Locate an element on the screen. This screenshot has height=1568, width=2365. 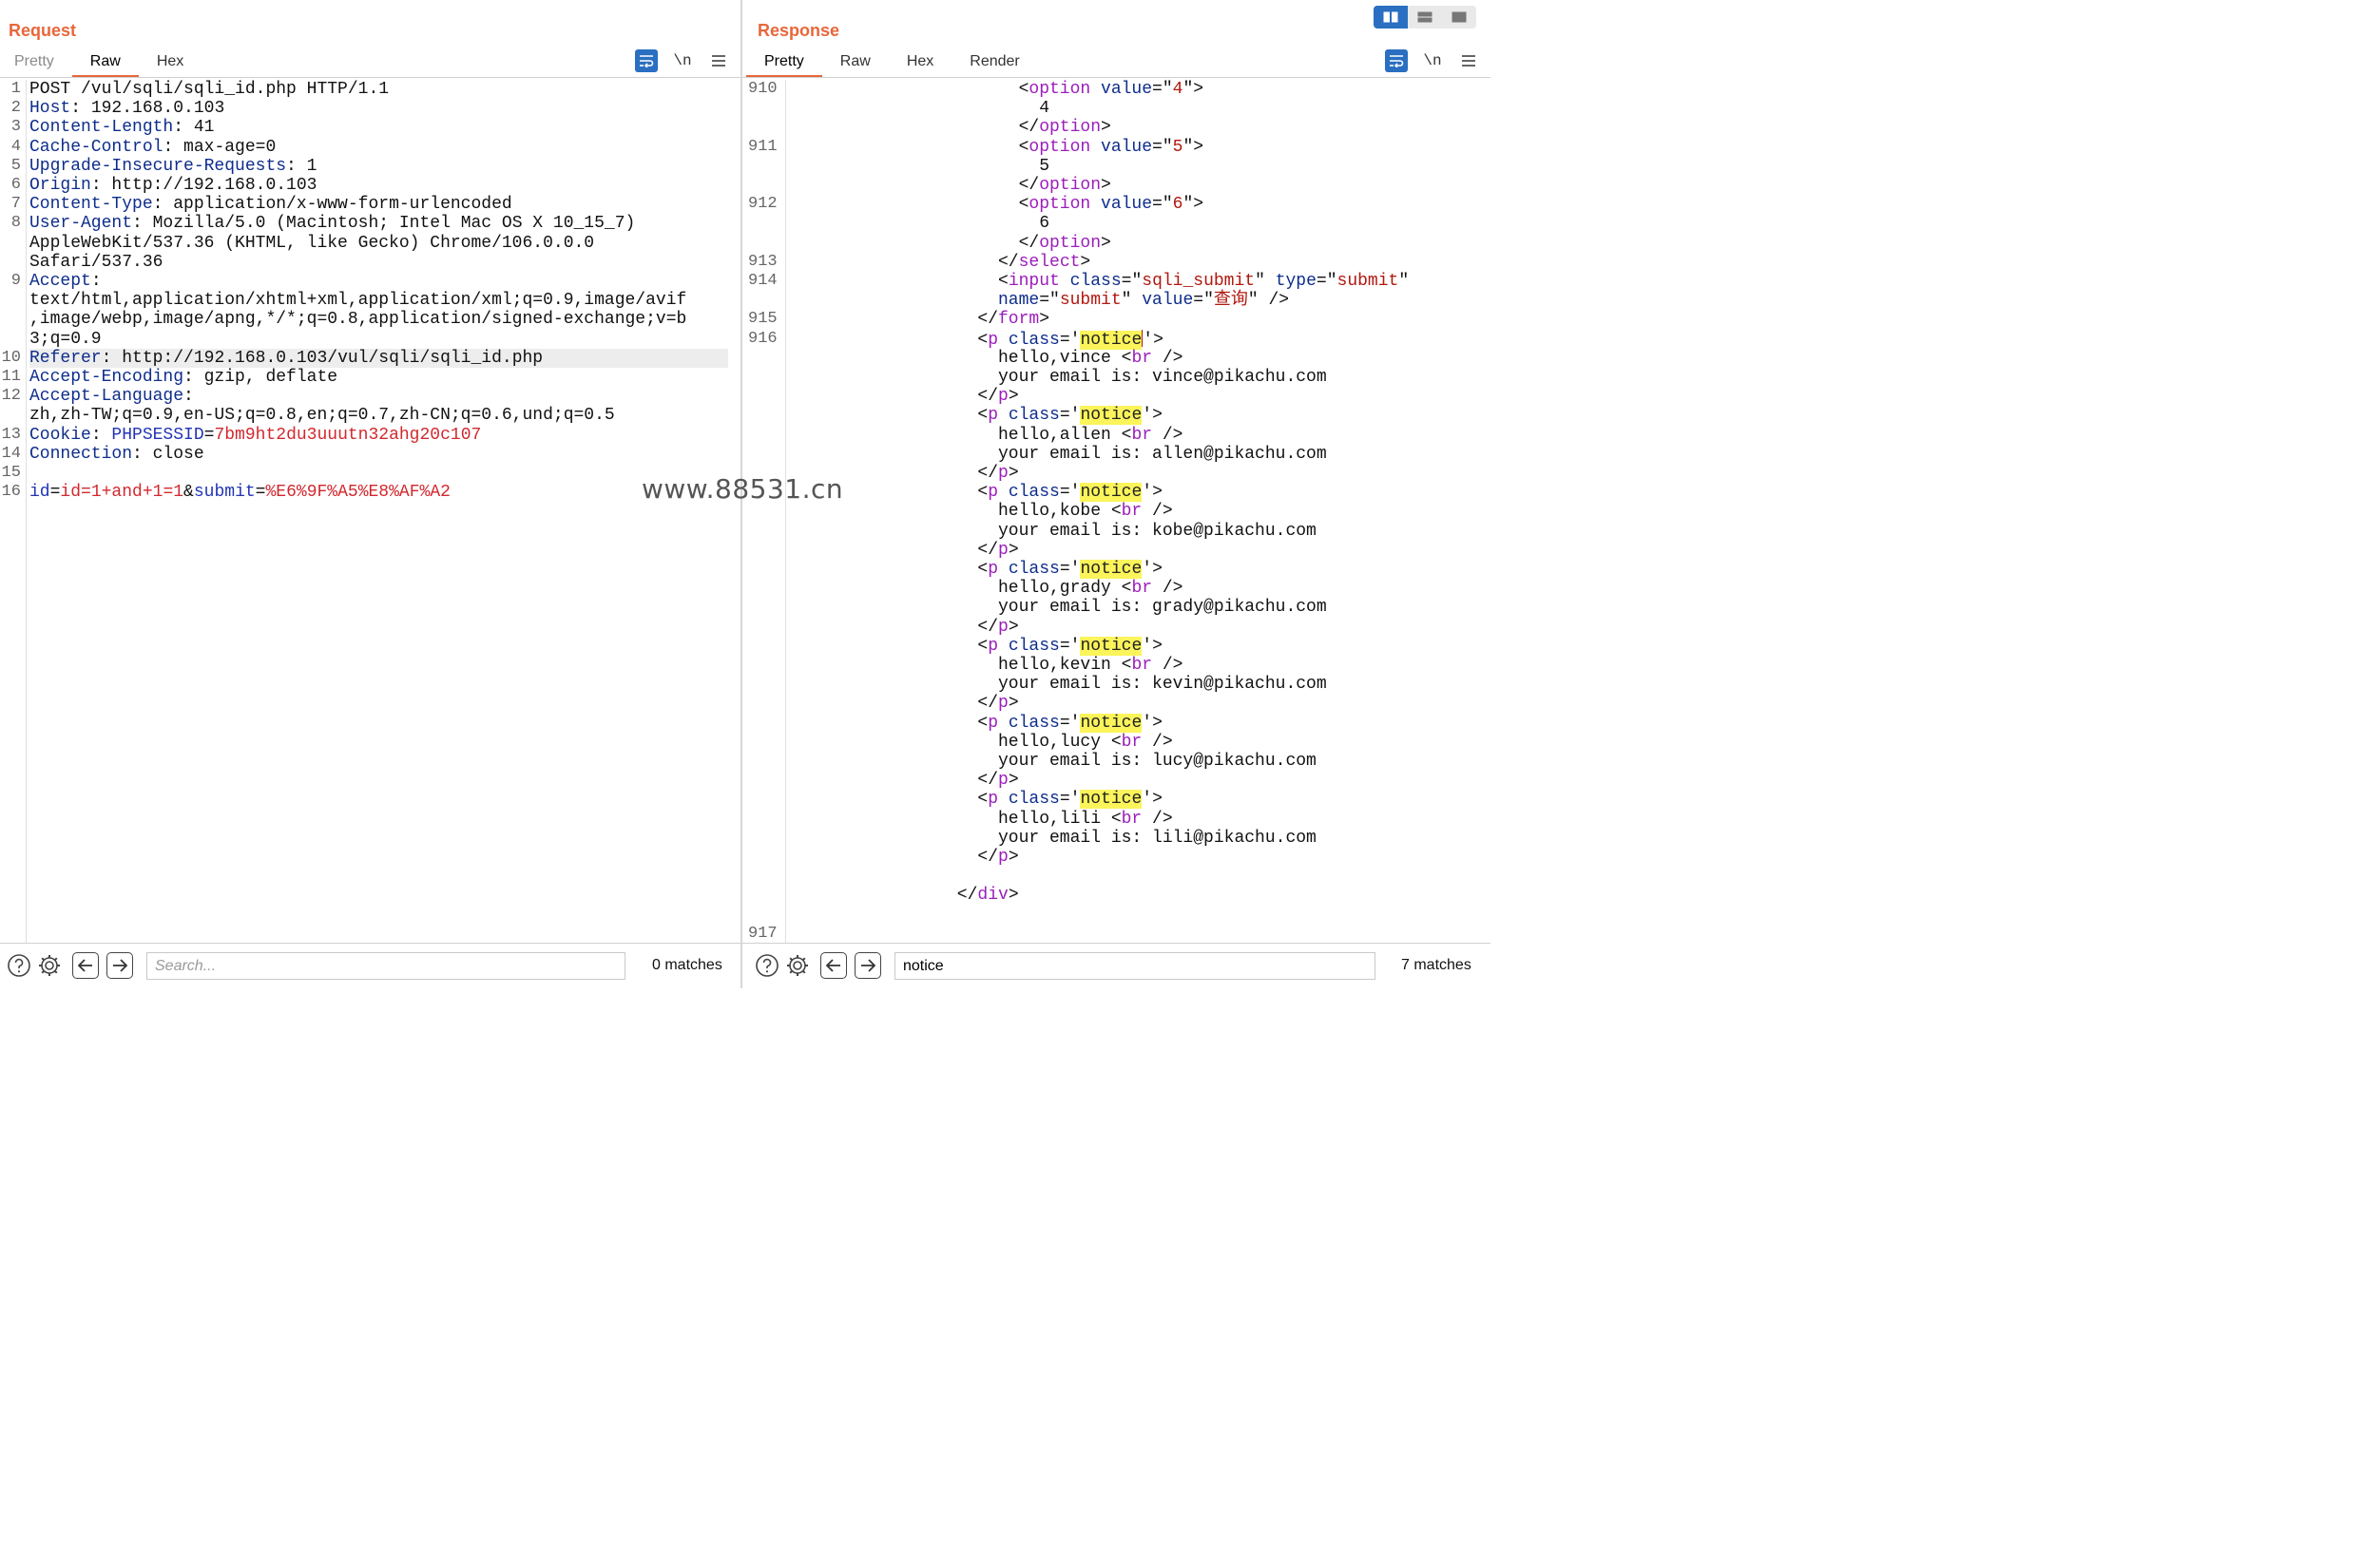
response-toolbar: \n is located at coordinates (1432, 61).